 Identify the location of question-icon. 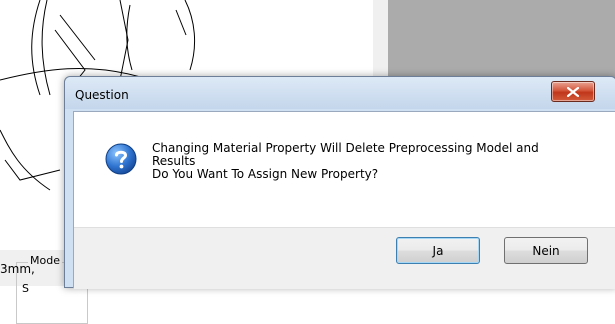
(121, 159).